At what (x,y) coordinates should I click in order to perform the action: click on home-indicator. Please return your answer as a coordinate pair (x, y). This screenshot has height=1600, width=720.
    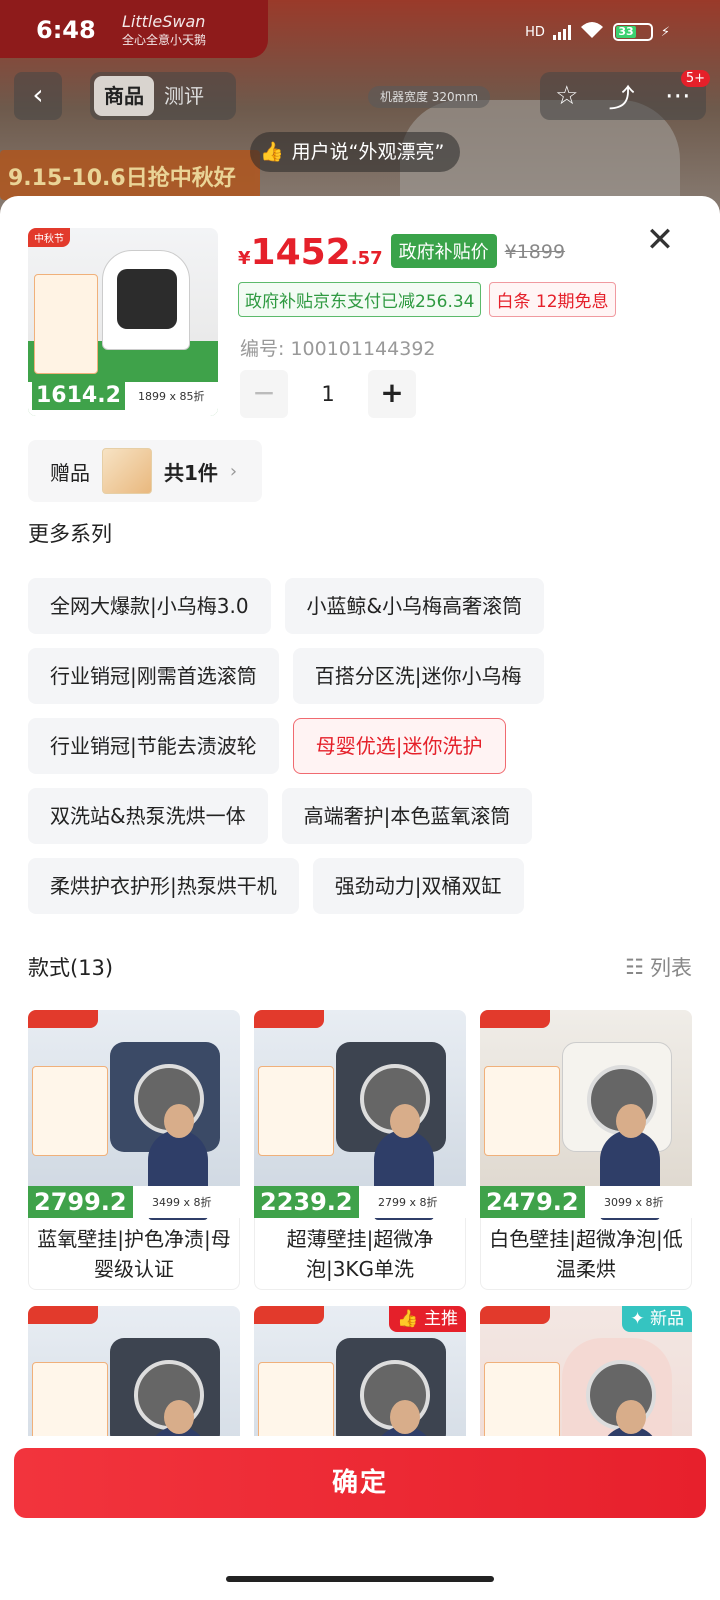
    Looking at the image, I should click on (360, 1579).